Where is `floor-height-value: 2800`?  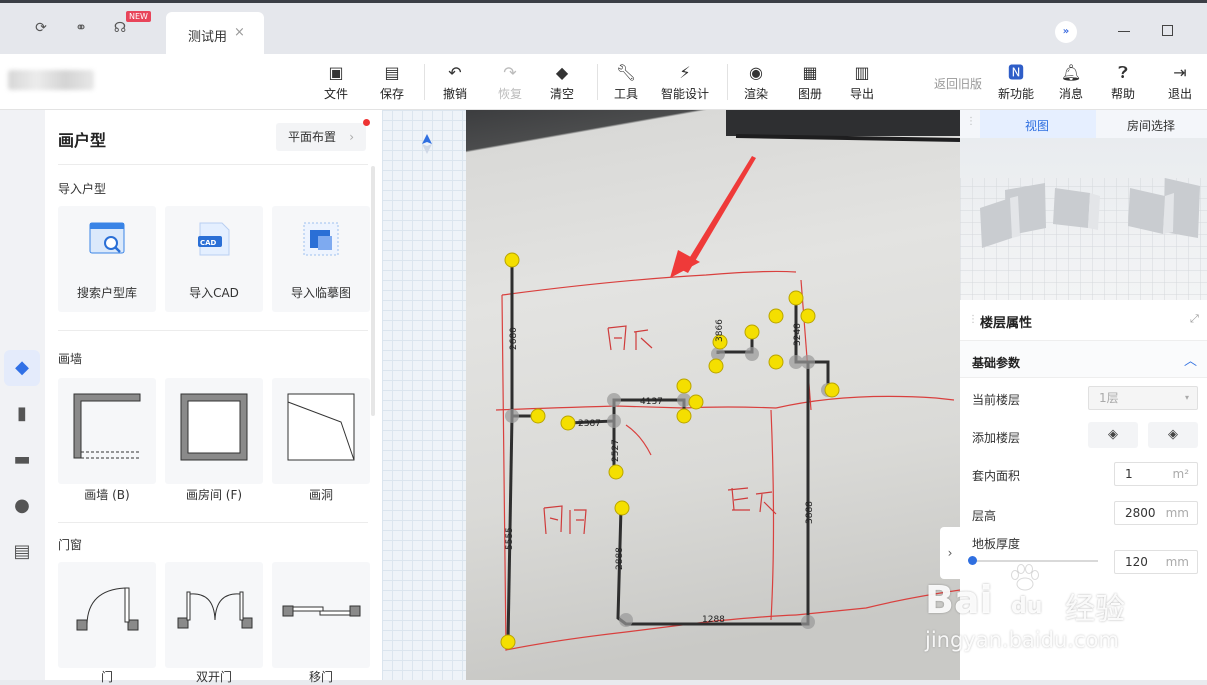 floor-height-value: 2800 is located at coordinates (1140, 513).